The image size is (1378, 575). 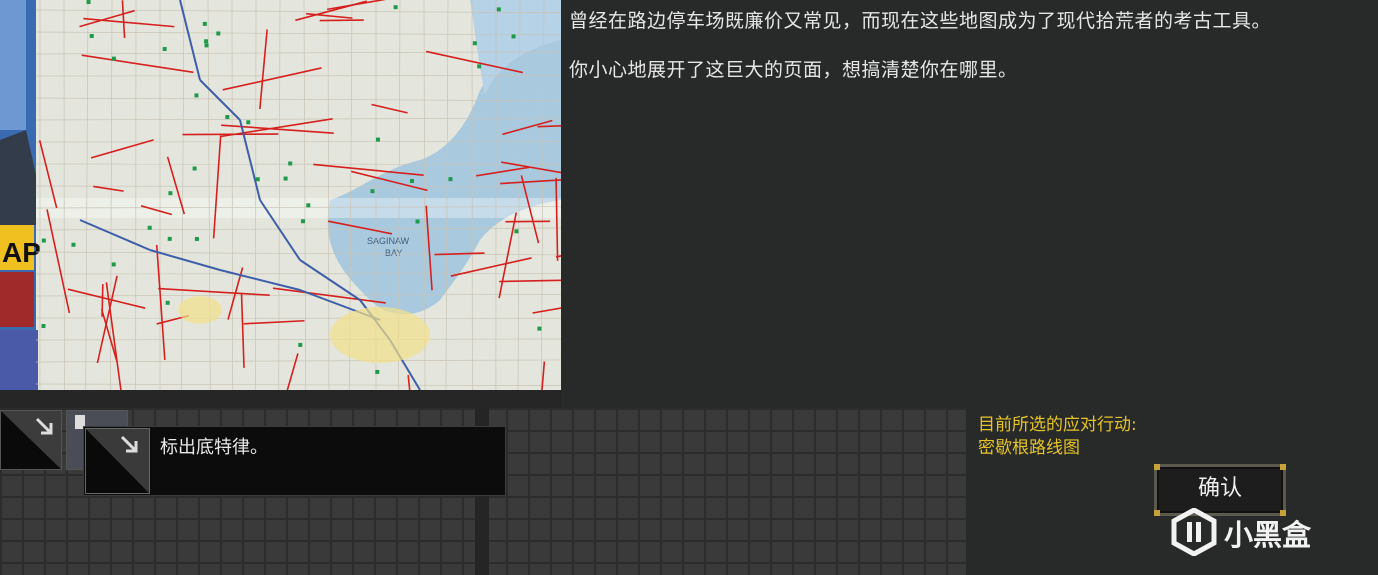 What do you see at coordinates (388, 241) in the screenshot?
I see `bay-label: SAGINAW` at bounding box center [388, 241].